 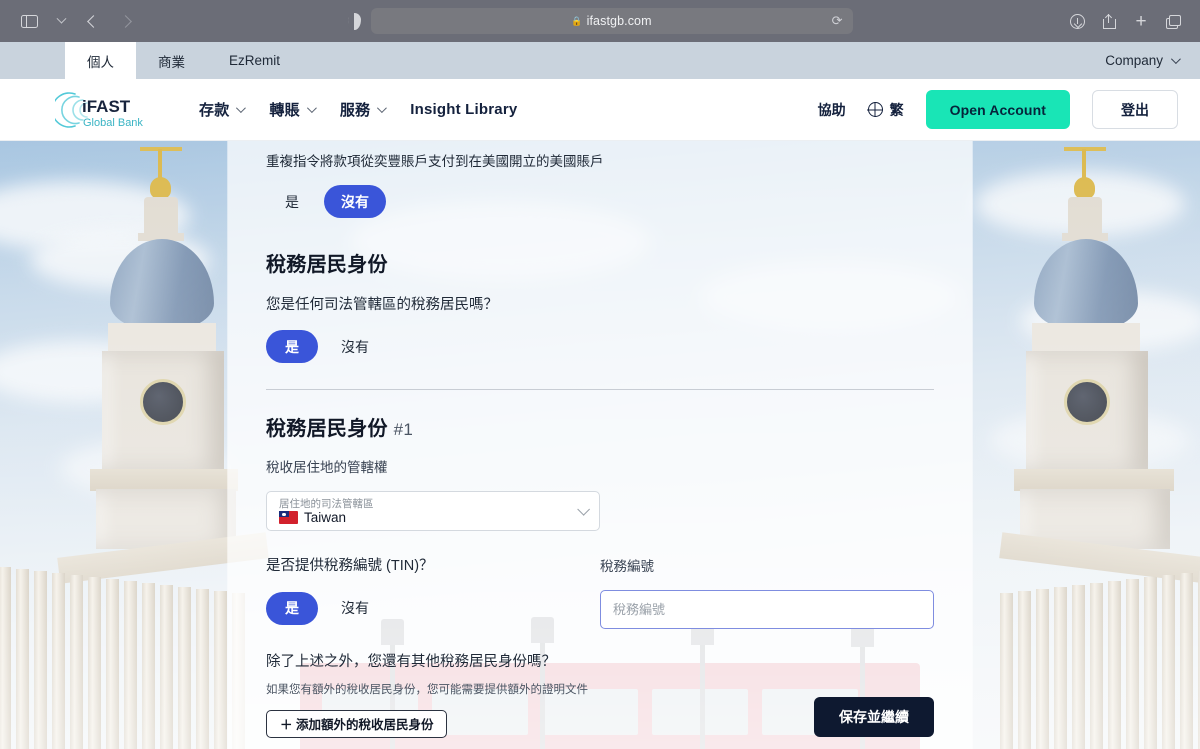 I want to click on address-bar-area: 🔒 ifastgb.com ⟳, so click(x=600, y=21).